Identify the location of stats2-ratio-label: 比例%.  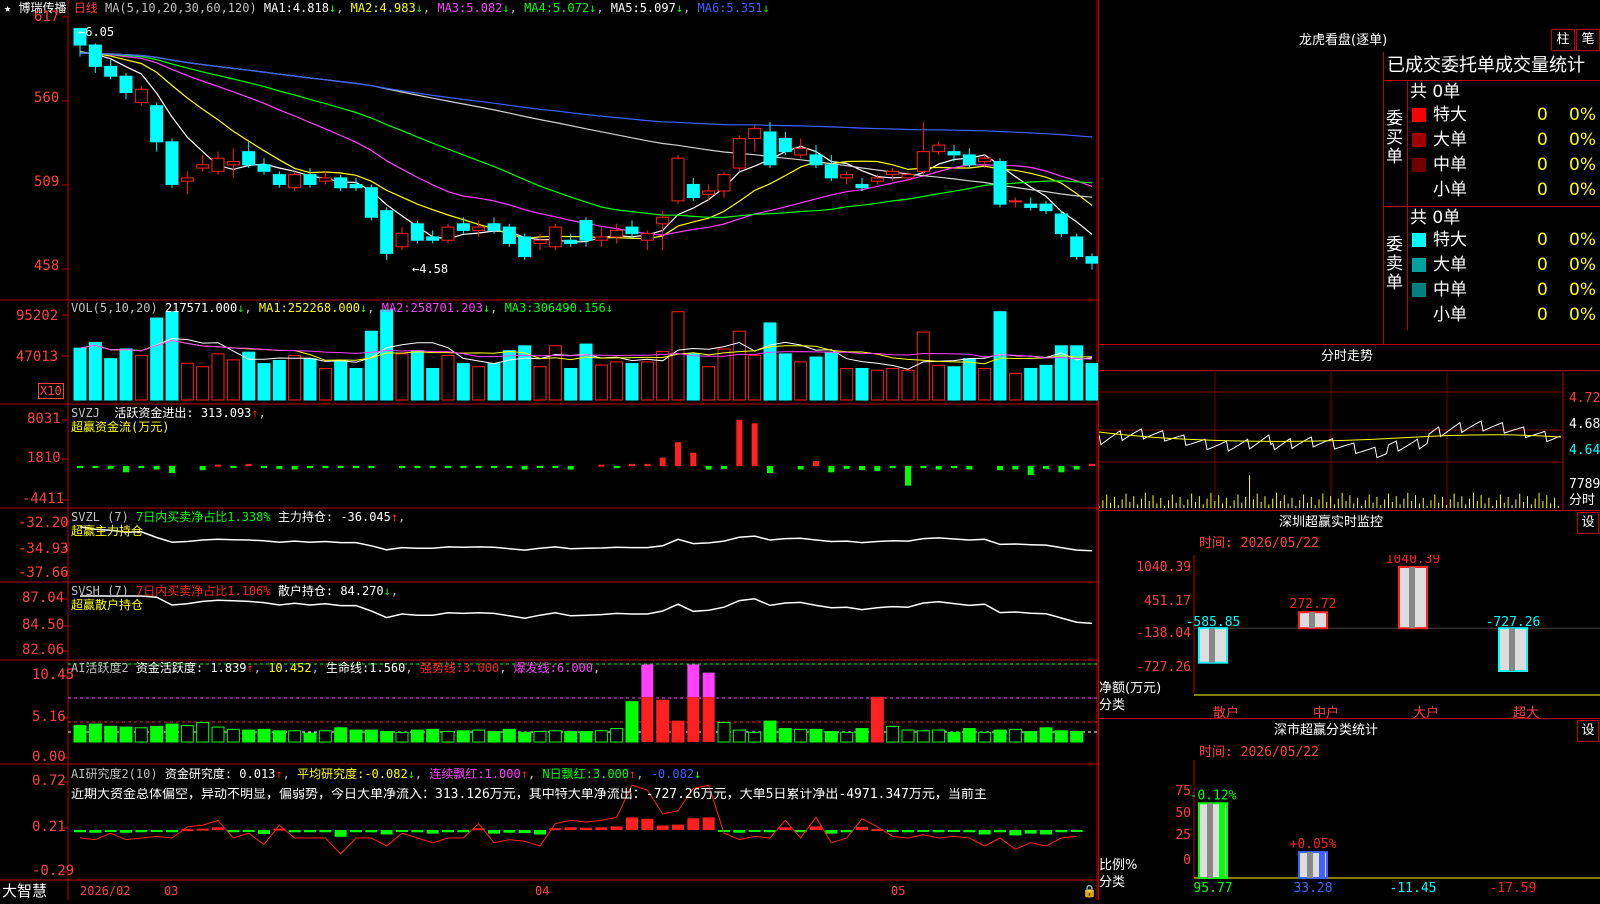
(1118, 865).